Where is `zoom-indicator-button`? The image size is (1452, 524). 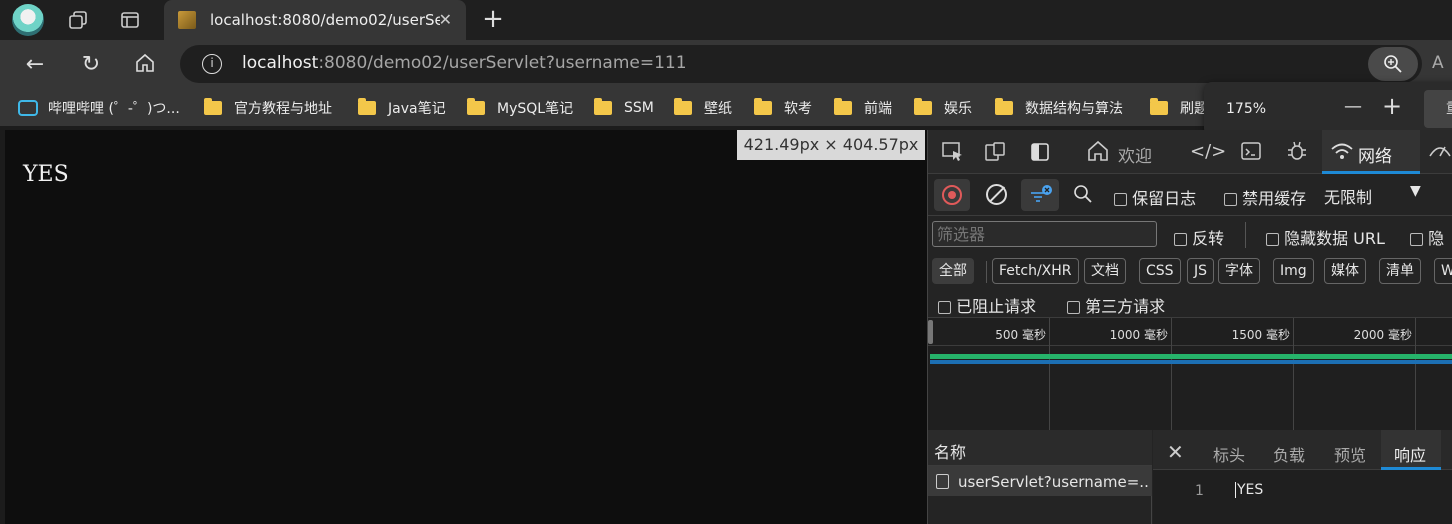 zoom-indicator-button is located at coordinates (1393, 64).